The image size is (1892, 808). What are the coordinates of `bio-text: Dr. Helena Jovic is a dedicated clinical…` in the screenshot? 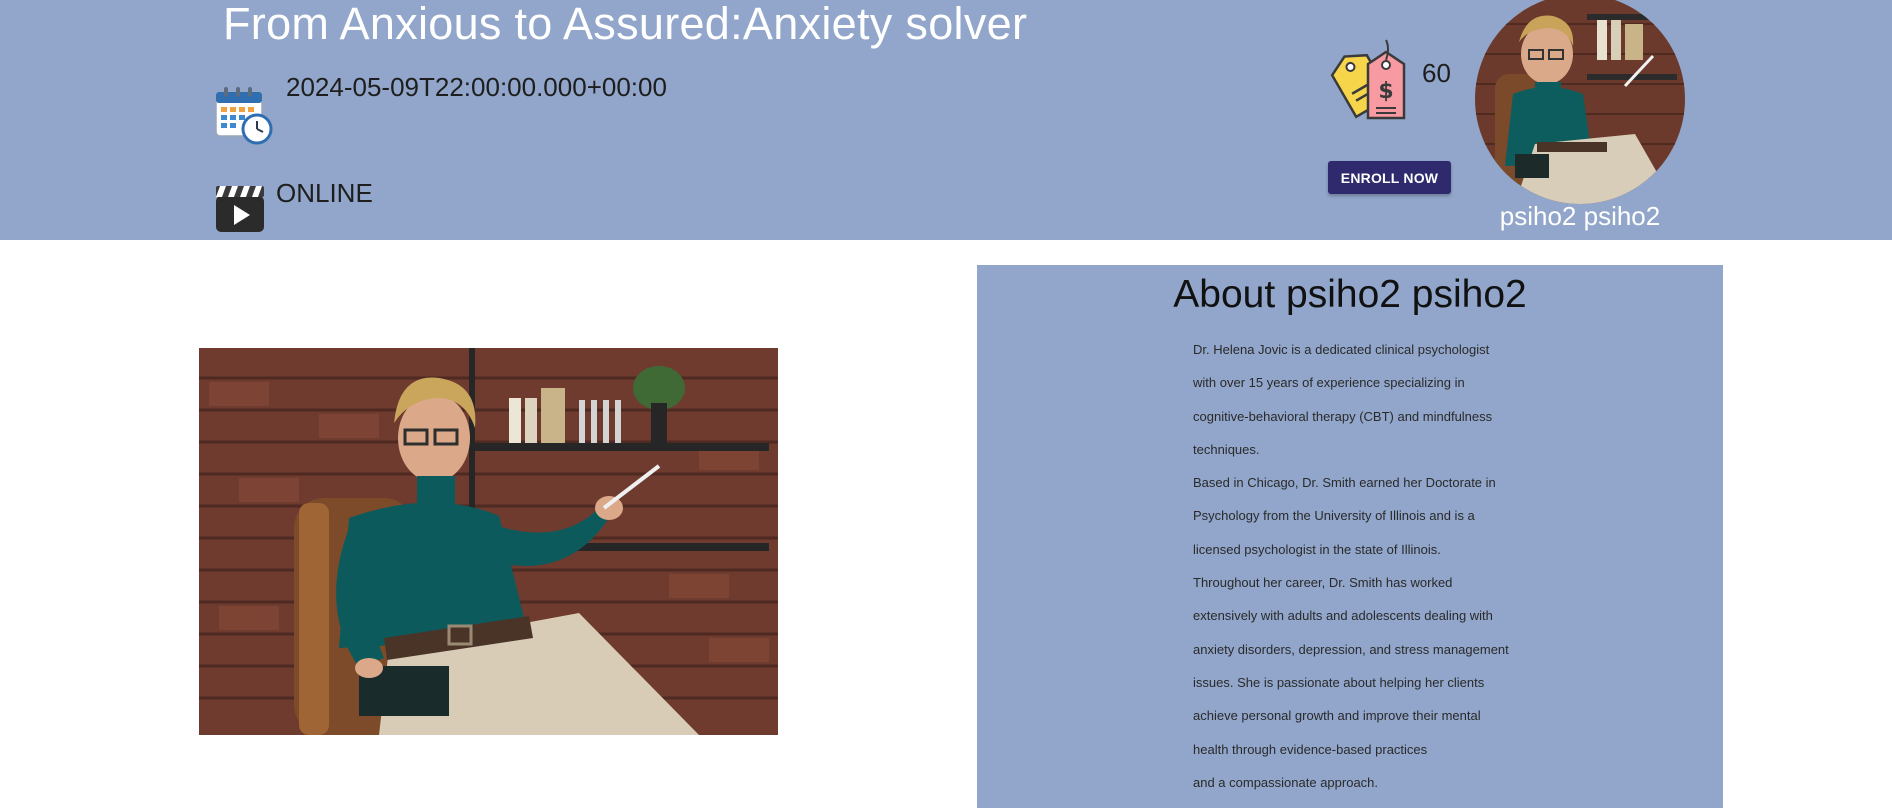 It's located at (1351, 566).